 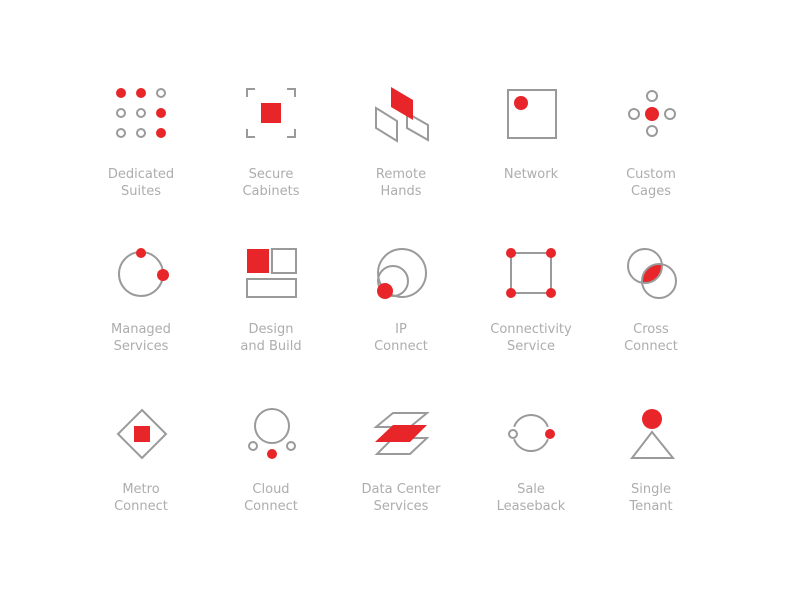 What do you see at coordinates (651, 338) in the screenshot?
I see `label-cross-connect: Cross Connect` at bounding box center [651, 338].